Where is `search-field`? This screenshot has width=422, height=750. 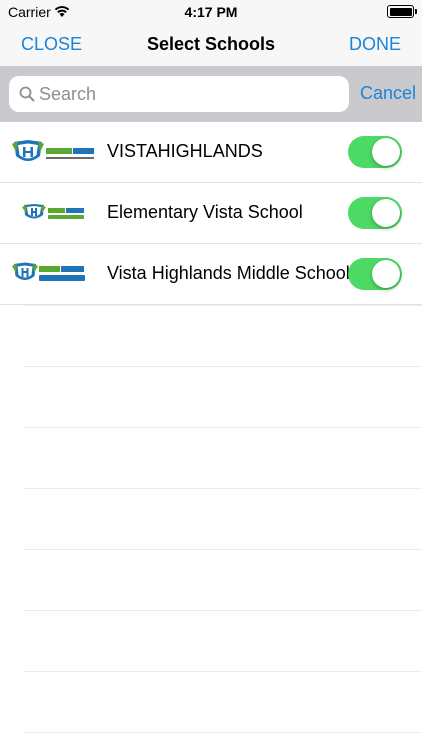 search-field is located at coordinates (179, 94).